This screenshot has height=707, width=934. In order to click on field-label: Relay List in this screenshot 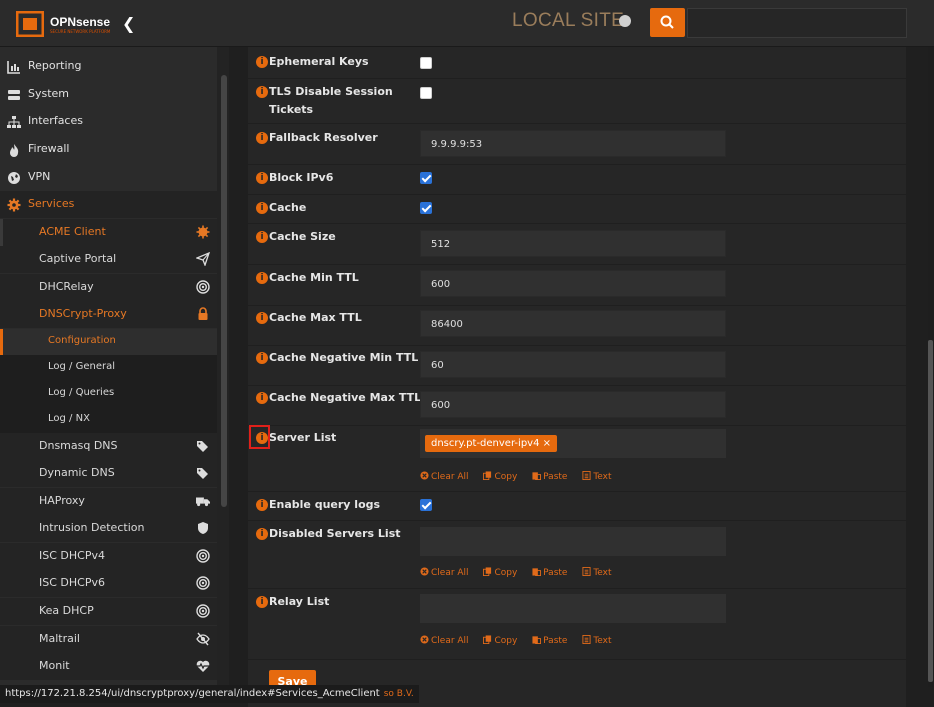, I will do `click(299, 601)`.